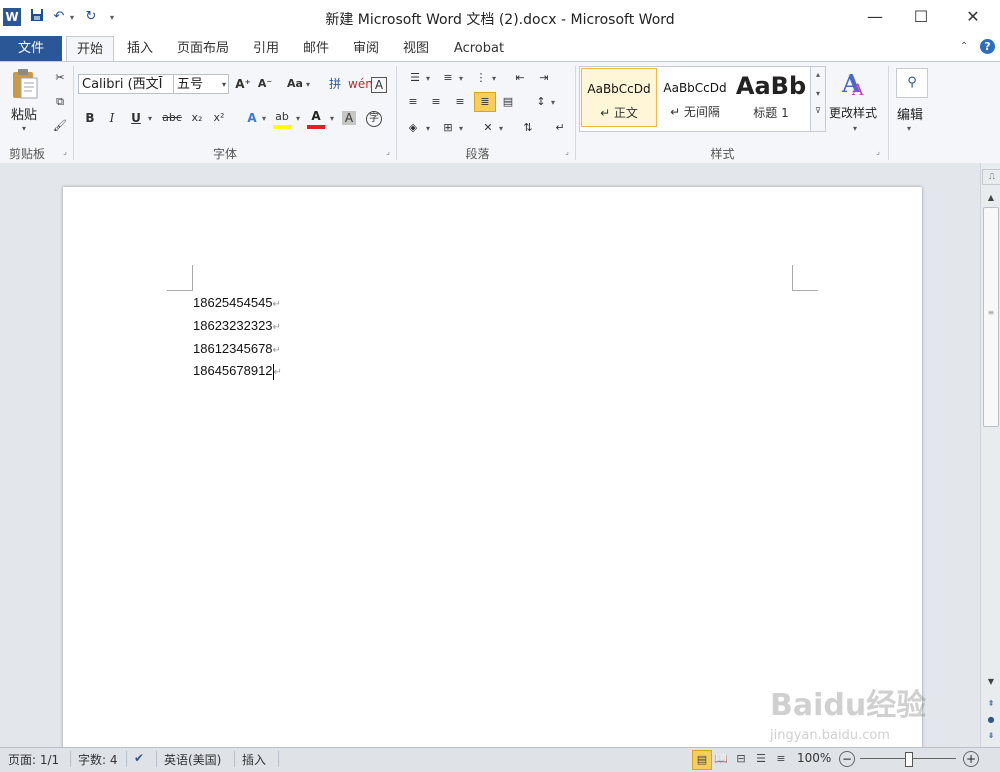  Describe the element at coordinates (266, 48) in the screenshot. I see `tab-references: 引用` at that location.